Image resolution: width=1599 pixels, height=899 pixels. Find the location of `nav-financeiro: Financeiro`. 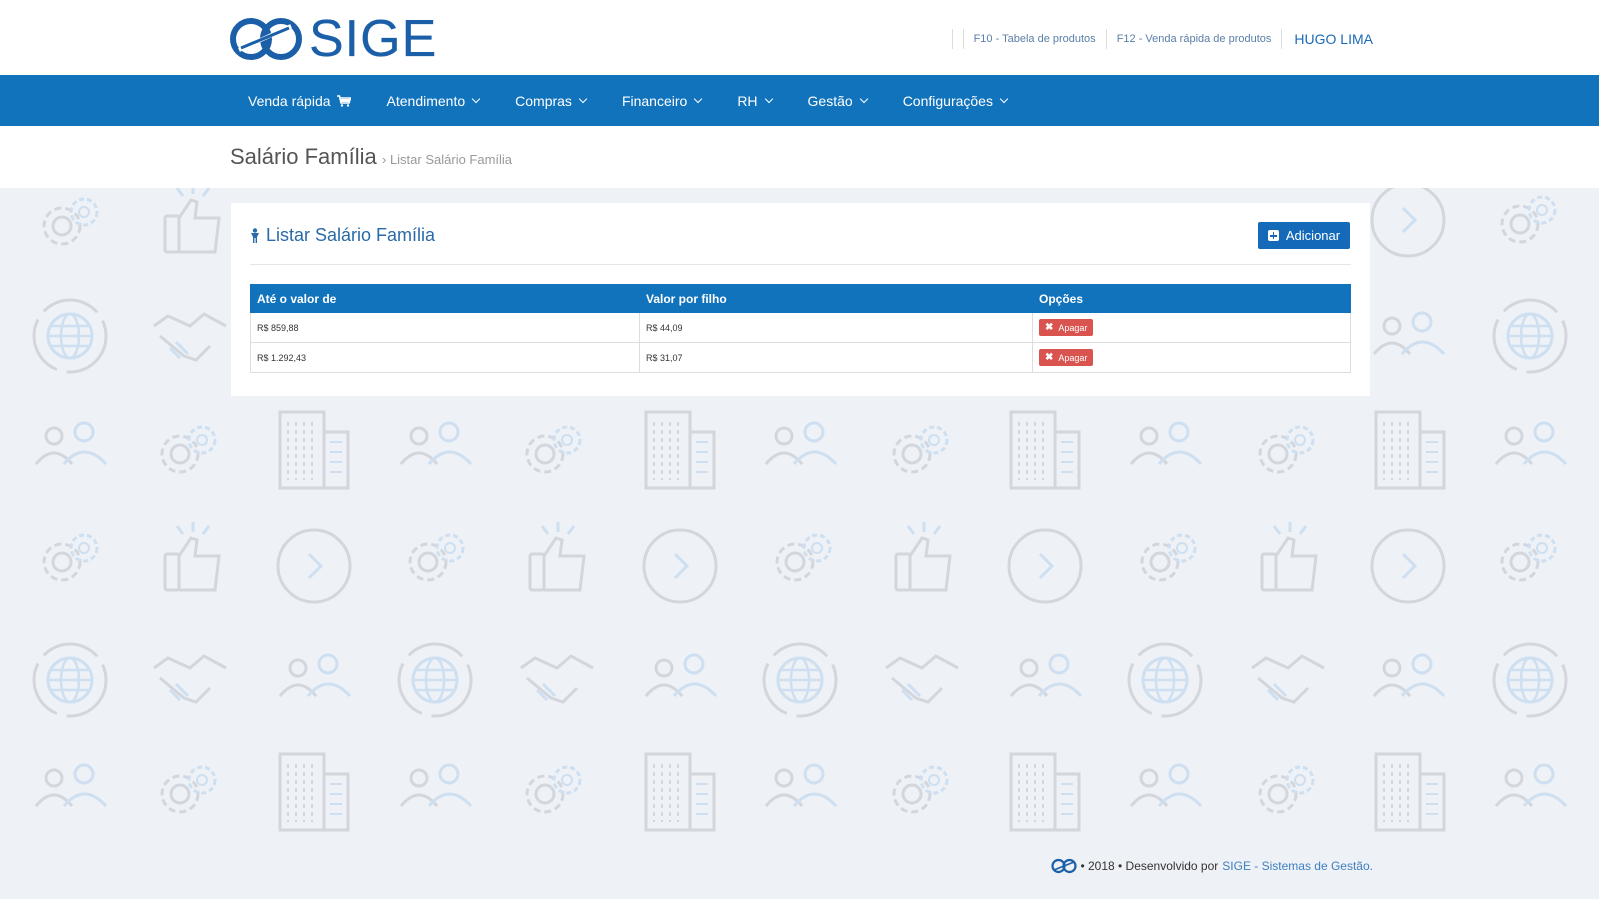

nav-financeiro: Financeiro is located at coordinates (661, 100).